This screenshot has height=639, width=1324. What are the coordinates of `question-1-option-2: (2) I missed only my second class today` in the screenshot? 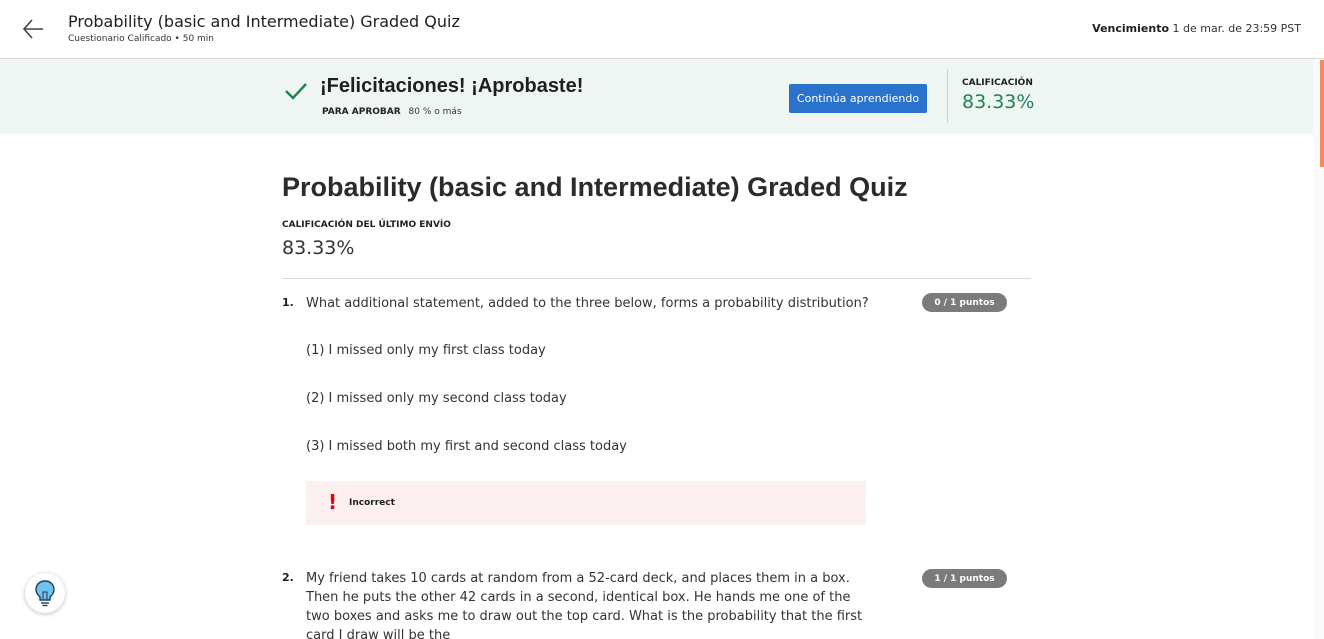 It's located at (436, 398).